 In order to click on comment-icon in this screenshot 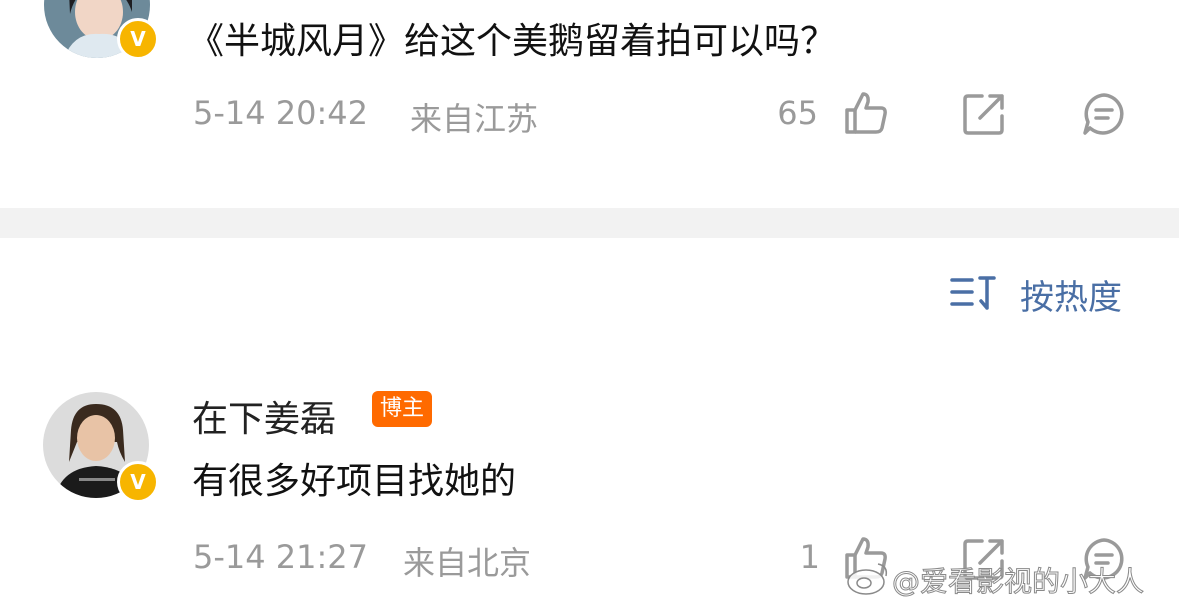, I will do `click(1104, 116)`.